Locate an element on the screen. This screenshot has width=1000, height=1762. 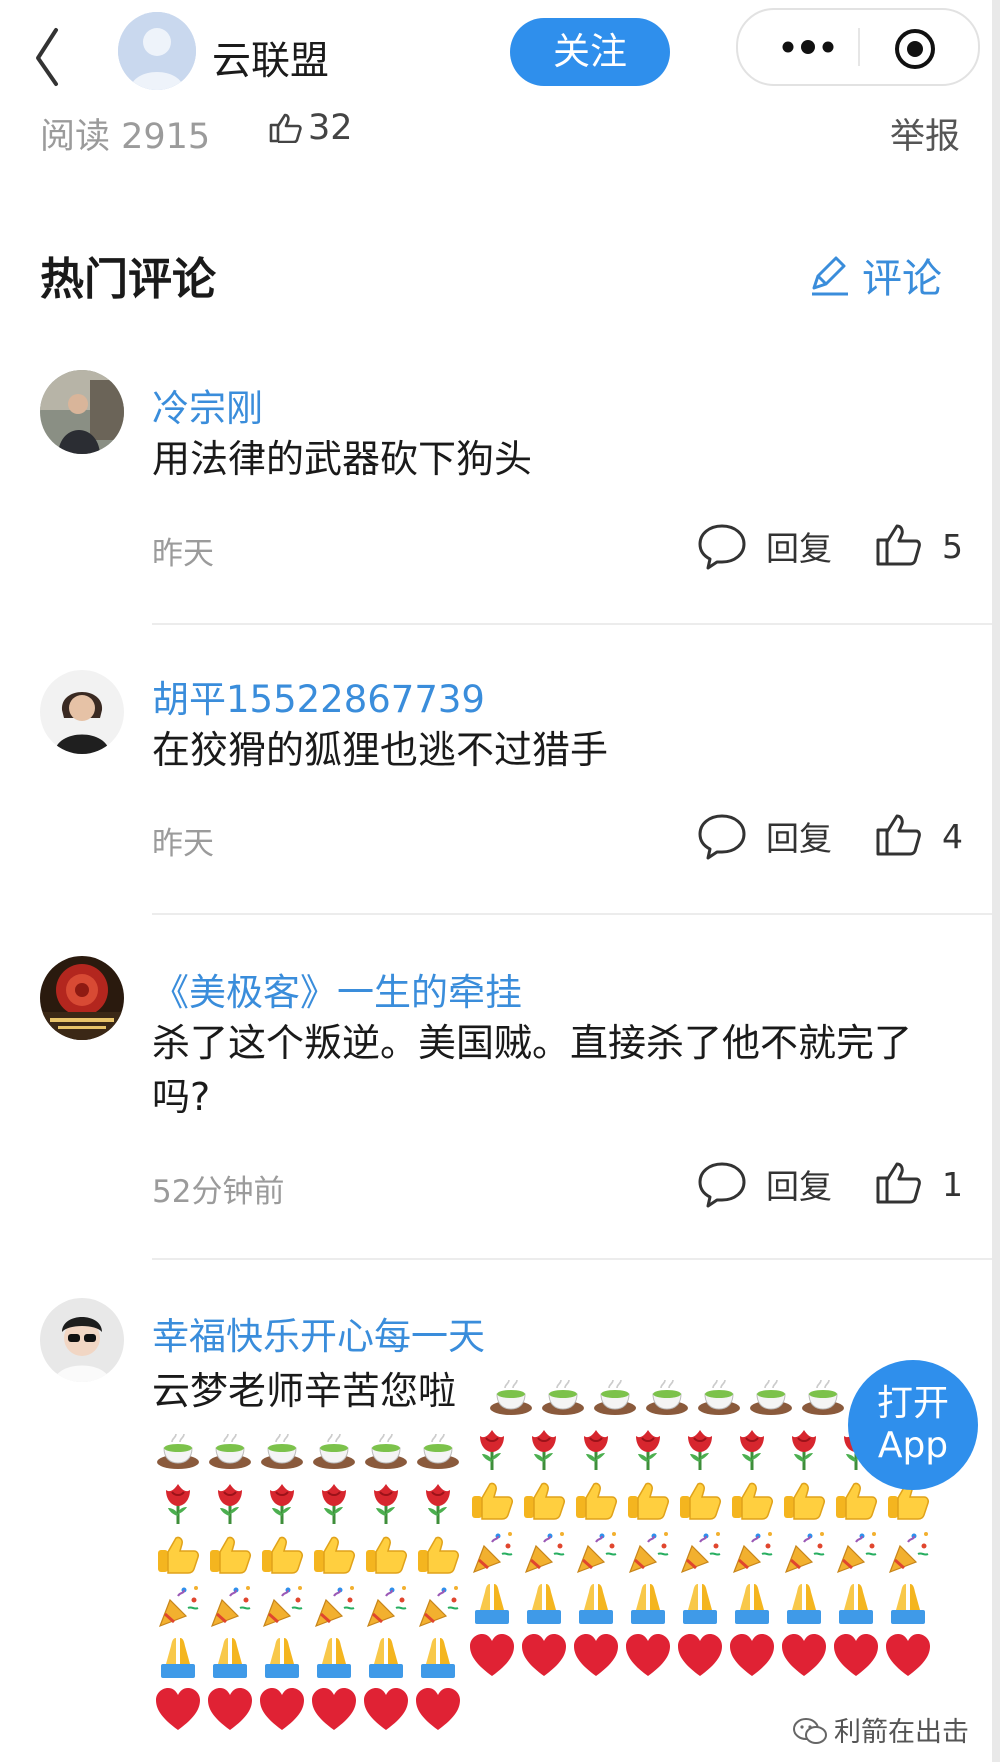
write-comment-label: 评论 is located at coordinates (902, 279).